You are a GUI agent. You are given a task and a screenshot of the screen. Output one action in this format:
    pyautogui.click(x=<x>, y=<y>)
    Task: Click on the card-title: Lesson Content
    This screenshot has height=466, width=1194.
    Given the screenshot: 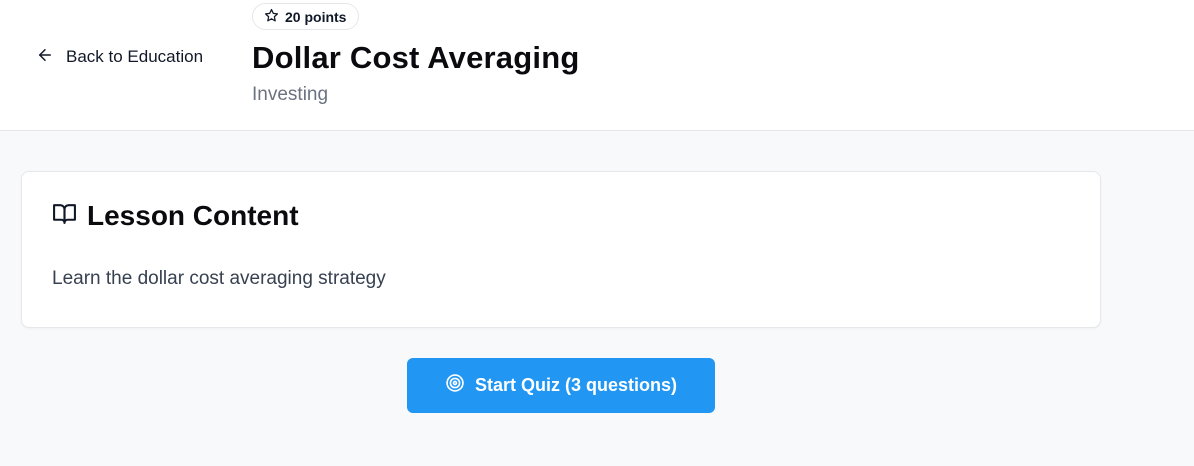 What is the action you would take?
    pyautogui.click(x=193, y=215)
    